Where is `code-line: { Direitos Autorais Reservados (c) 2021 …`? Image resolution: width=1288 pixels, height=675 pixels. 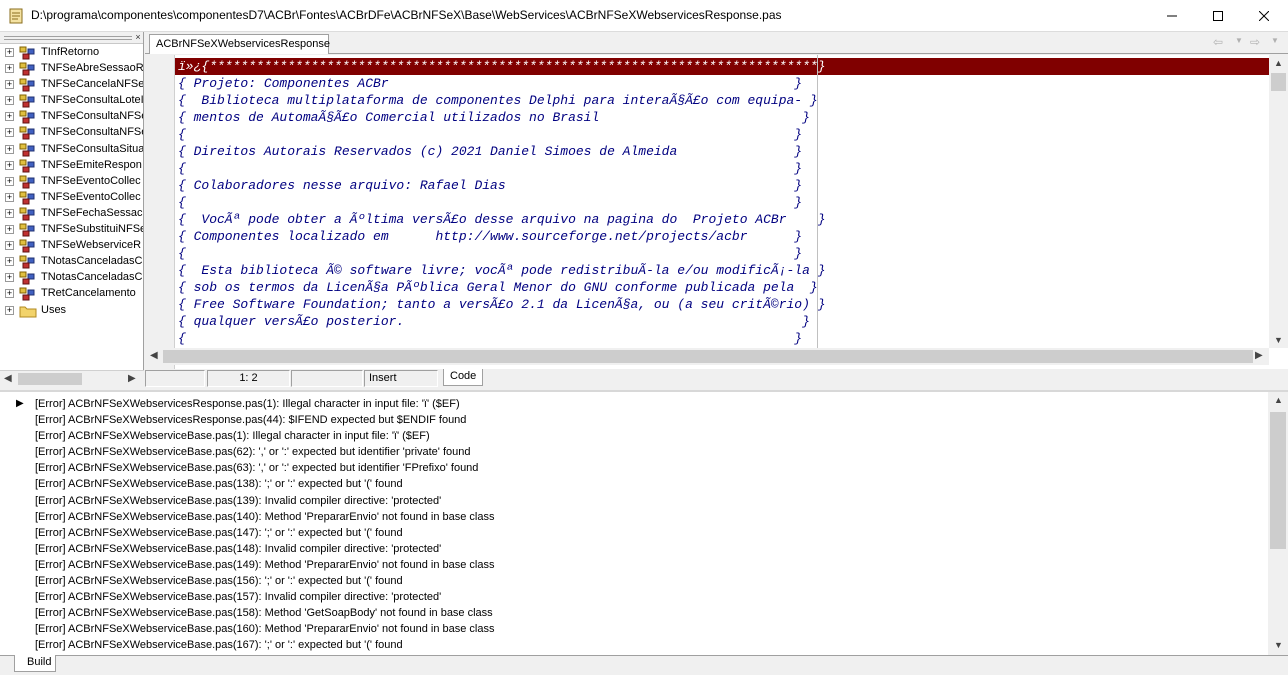
code-line: { Direitos Autorais Reservados (c) 2021 … is located at coordinates (722, 151).